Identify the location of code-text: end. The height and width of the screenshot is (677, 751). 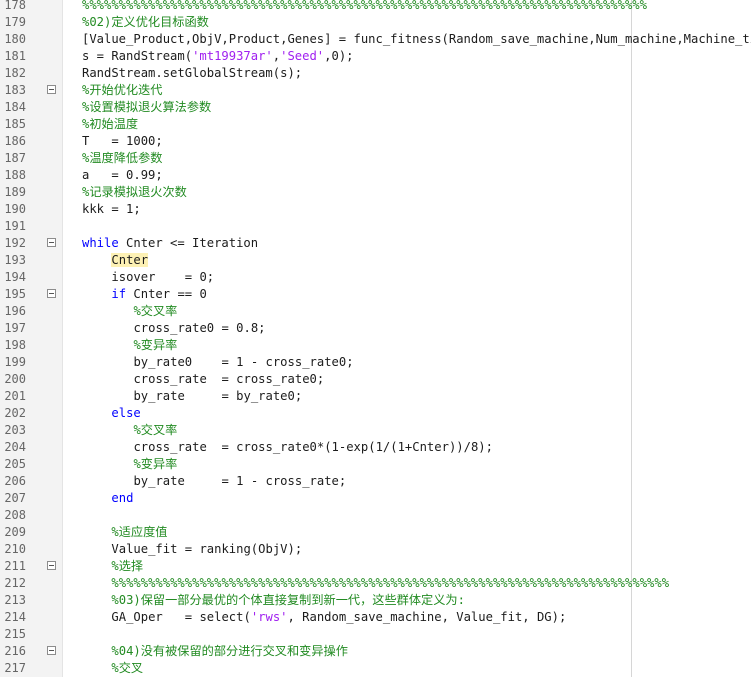
(122, 498).